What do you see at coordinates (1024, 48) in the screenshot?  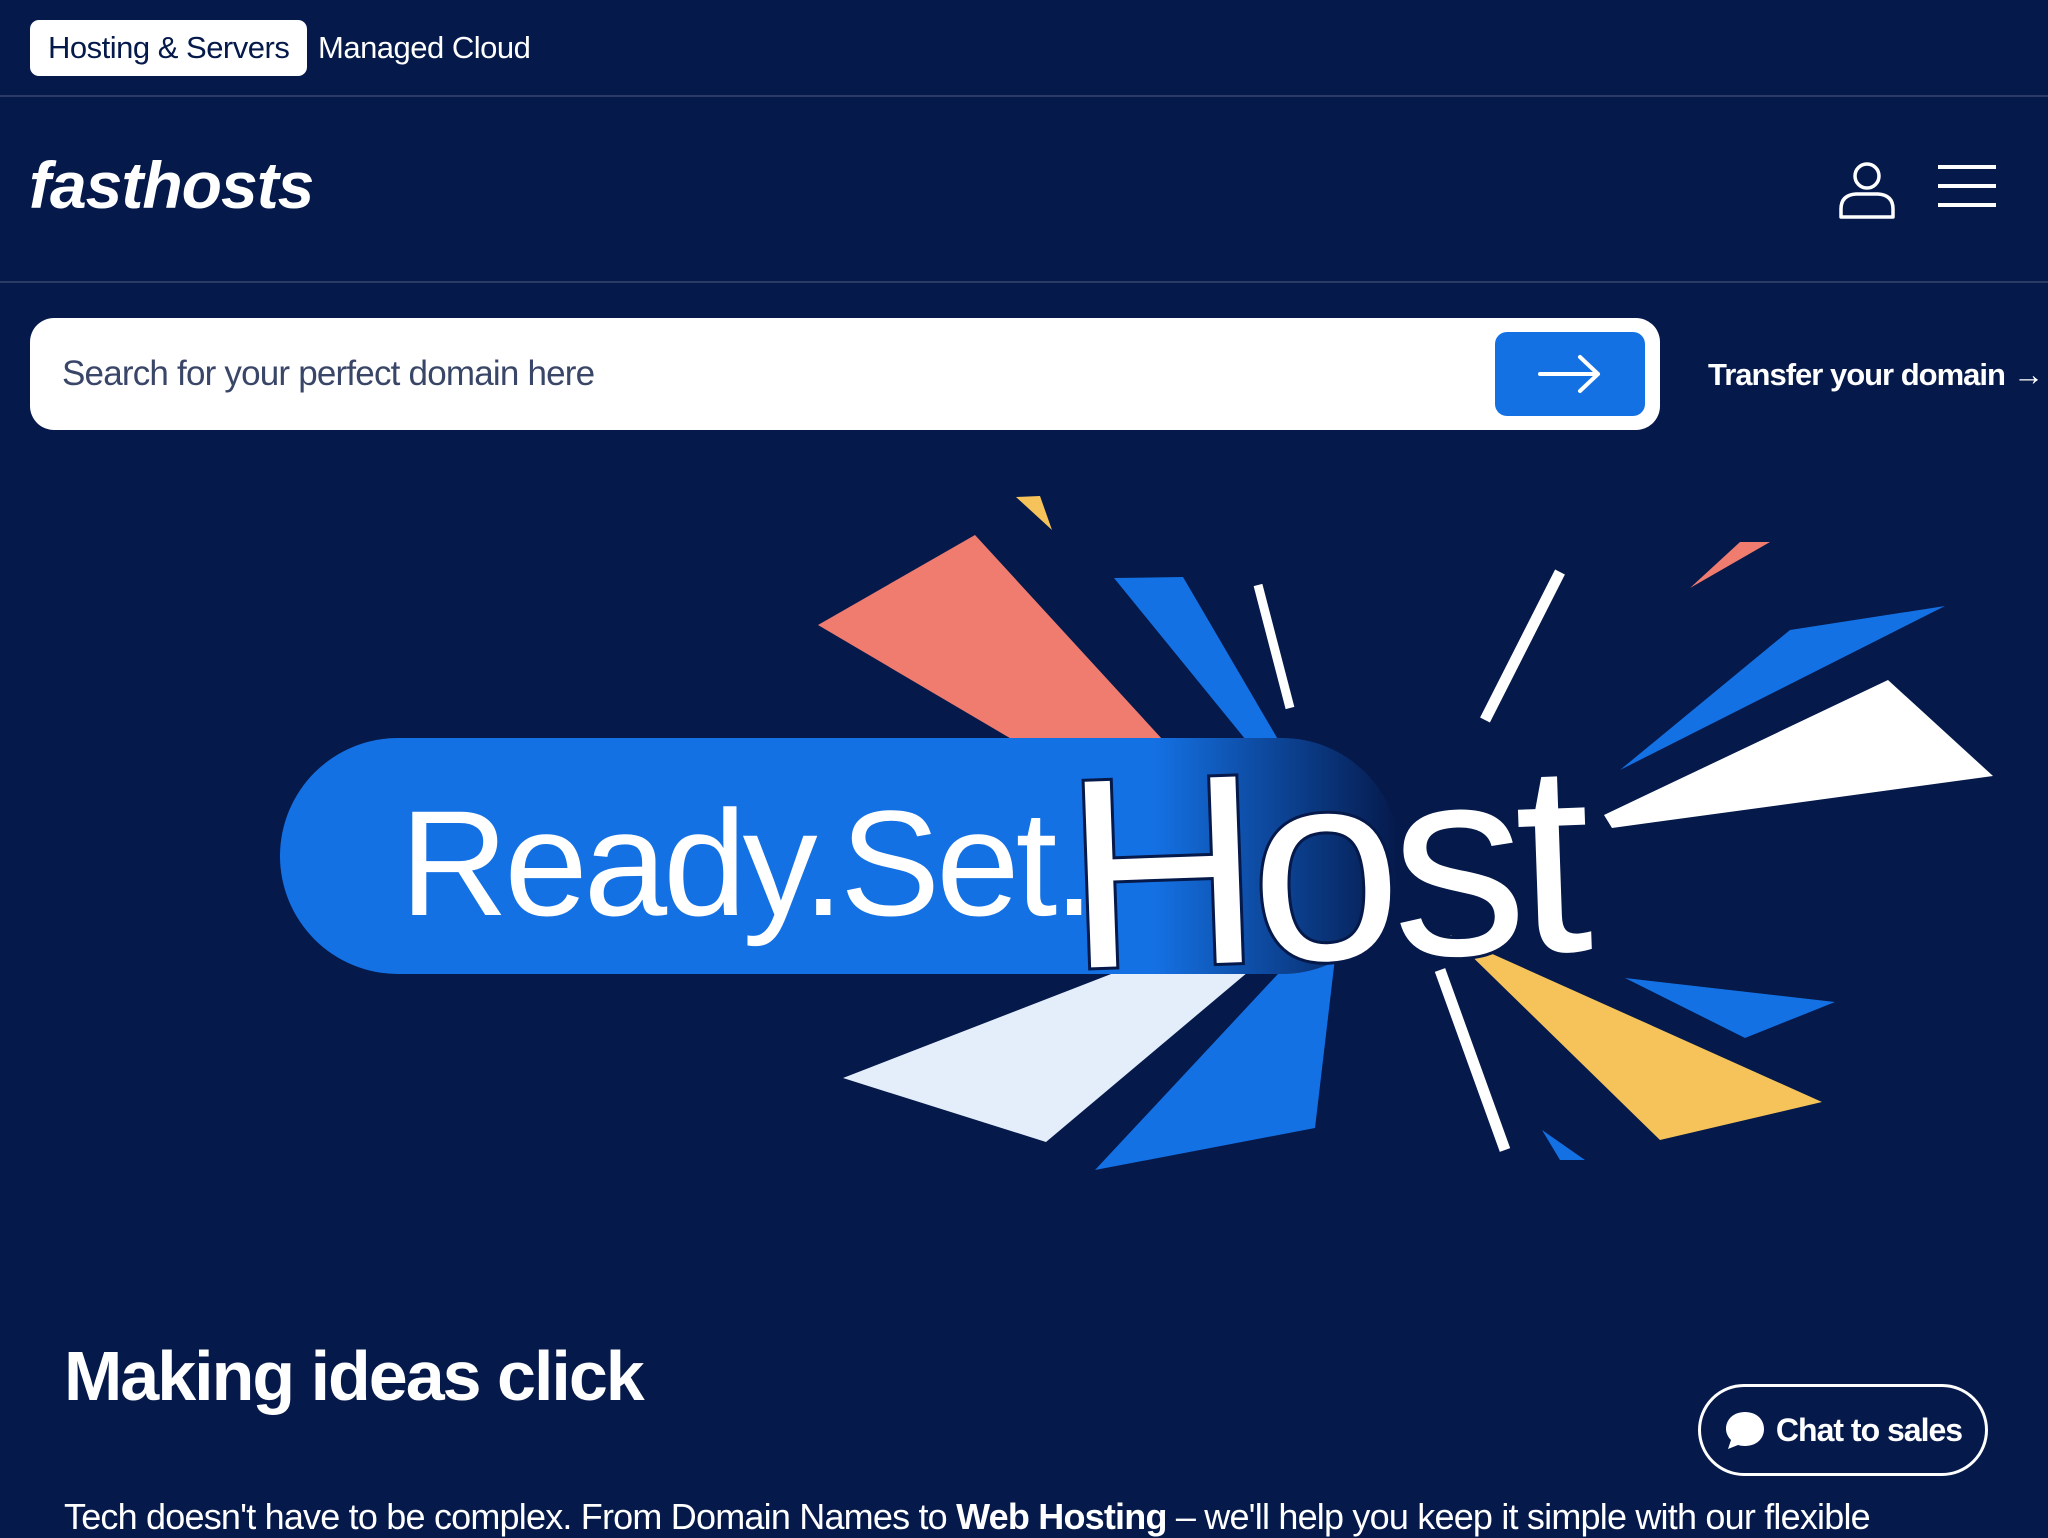 I see `top-tab-bar: Hosting & Servers Managed Cloud` at bounding box center [1024, 48].